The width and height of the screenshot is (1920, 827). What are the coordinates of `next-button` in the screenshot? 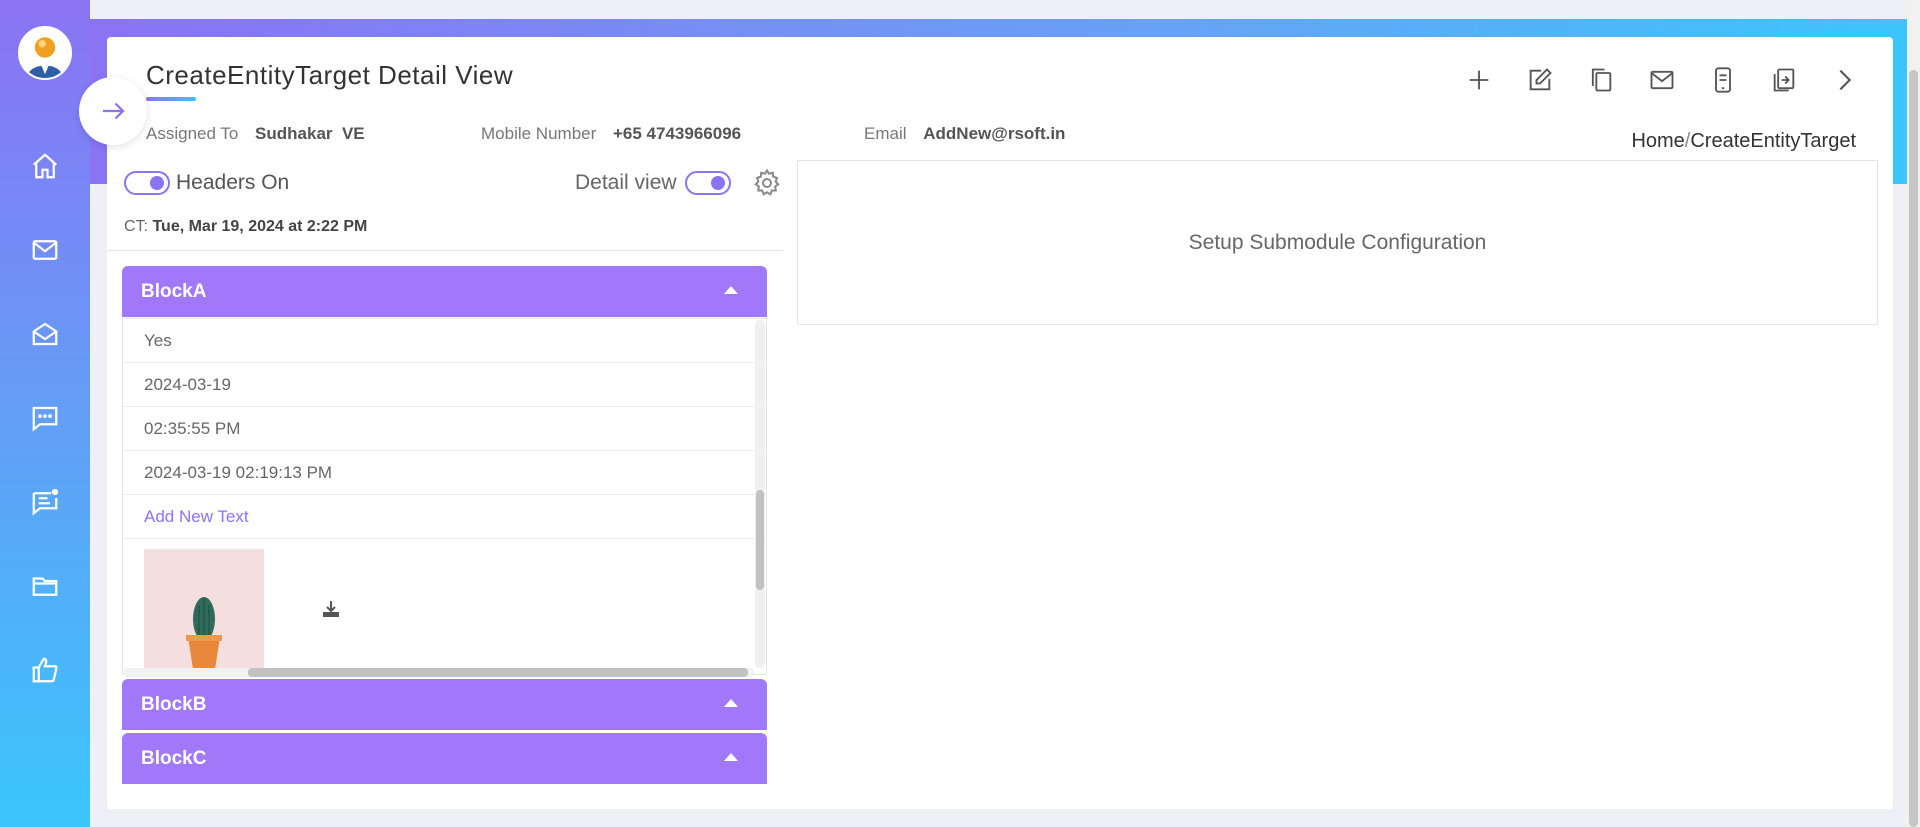 It's located at (1845, 80).